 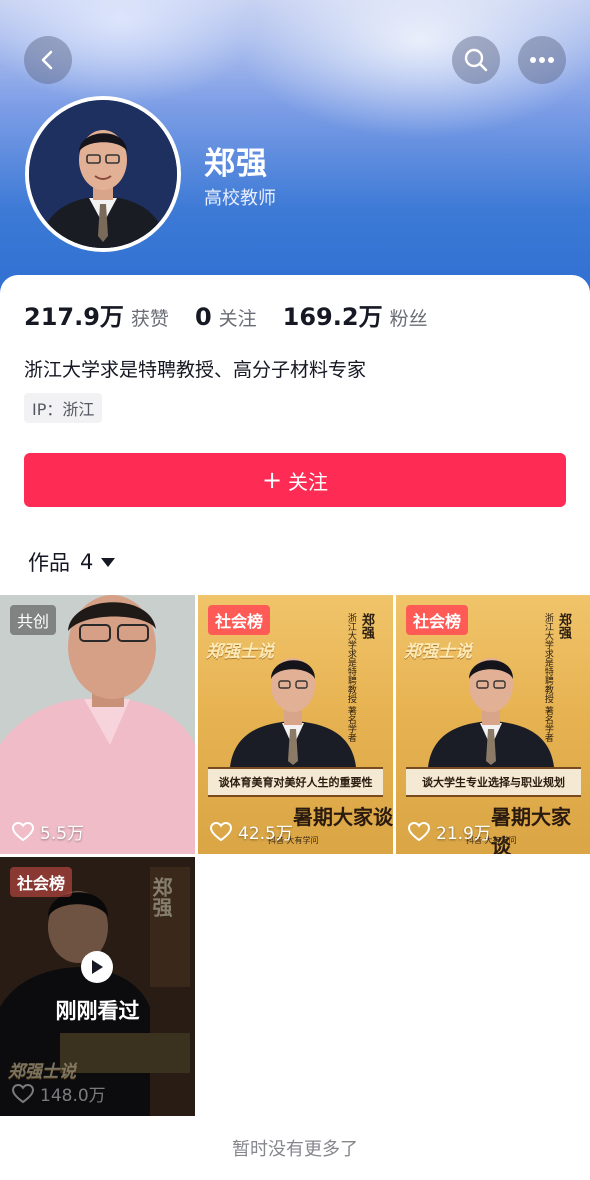 I want to click on followers-count: 169.2万, so click(x=333, y=314).